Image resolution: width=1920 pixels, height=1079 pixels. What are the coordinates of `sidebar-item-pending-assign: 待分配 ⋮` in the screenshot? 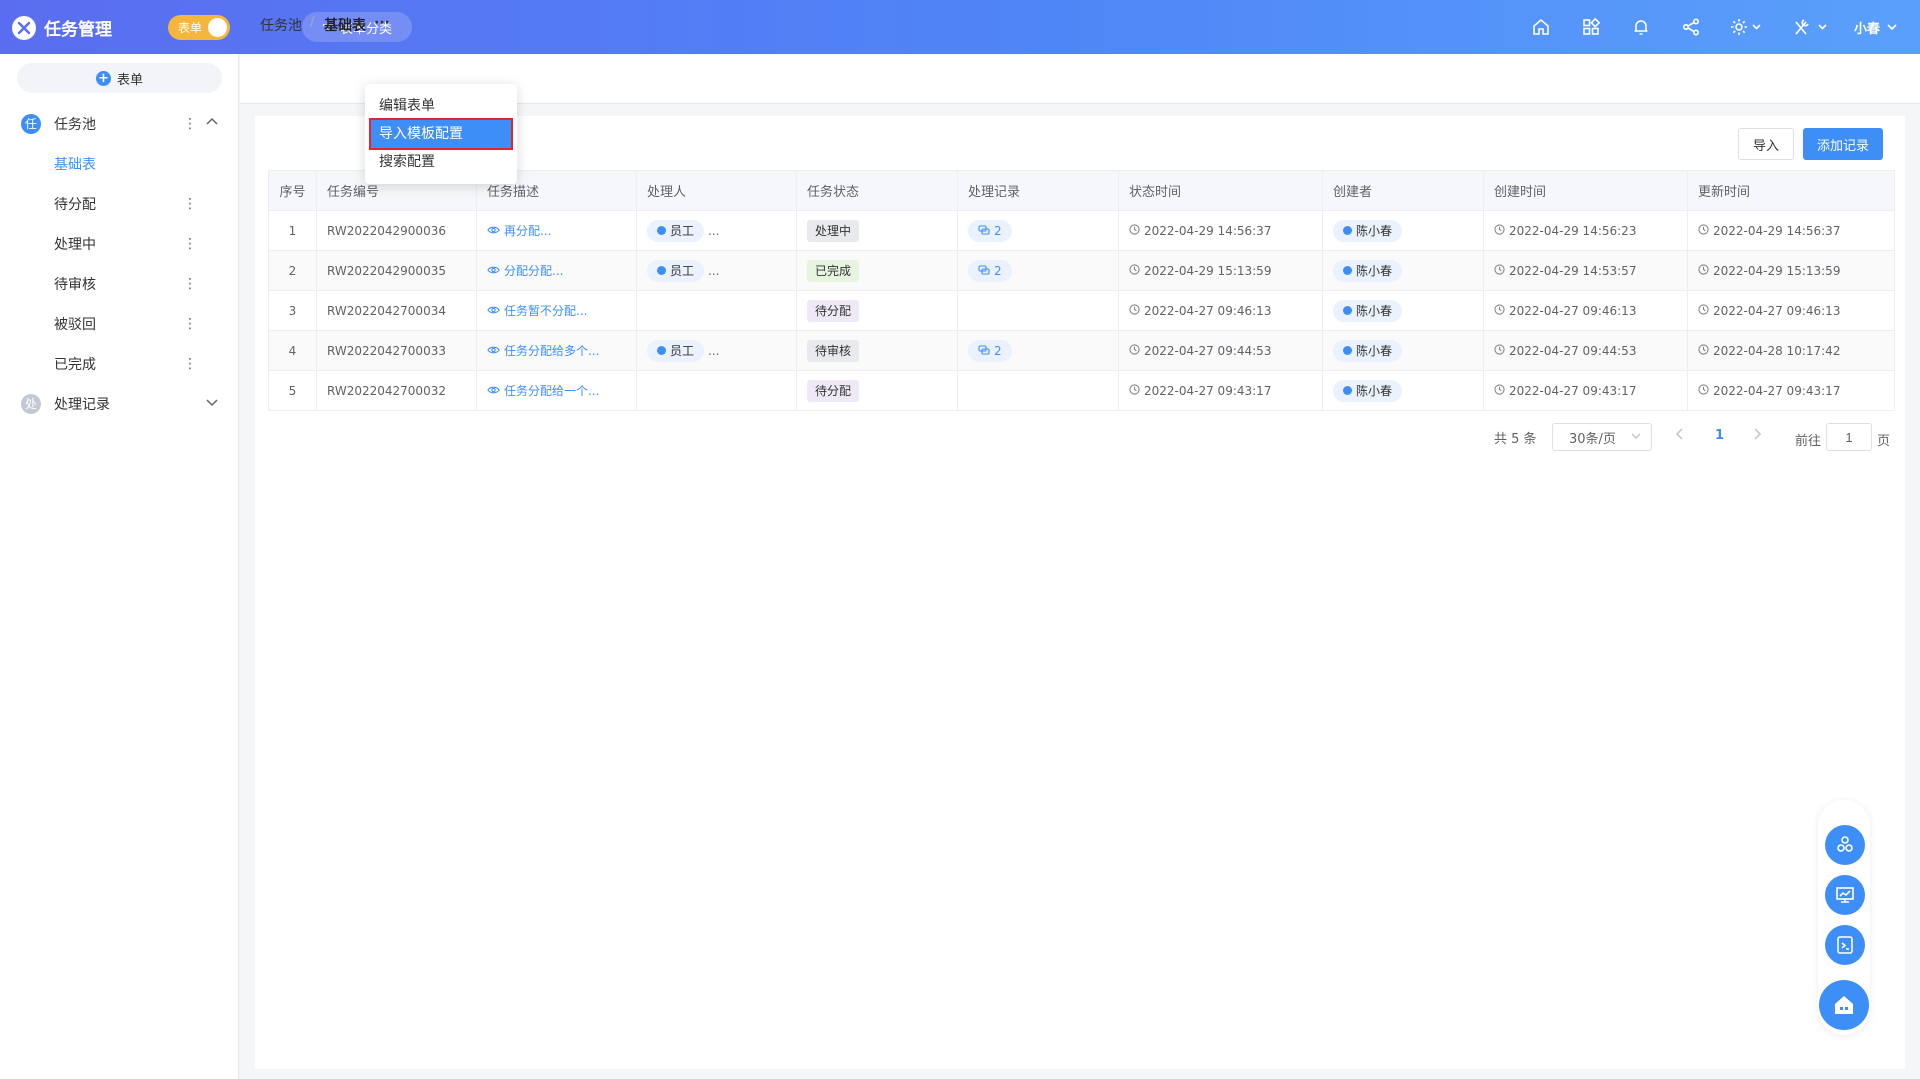 It's located at (119, 204).